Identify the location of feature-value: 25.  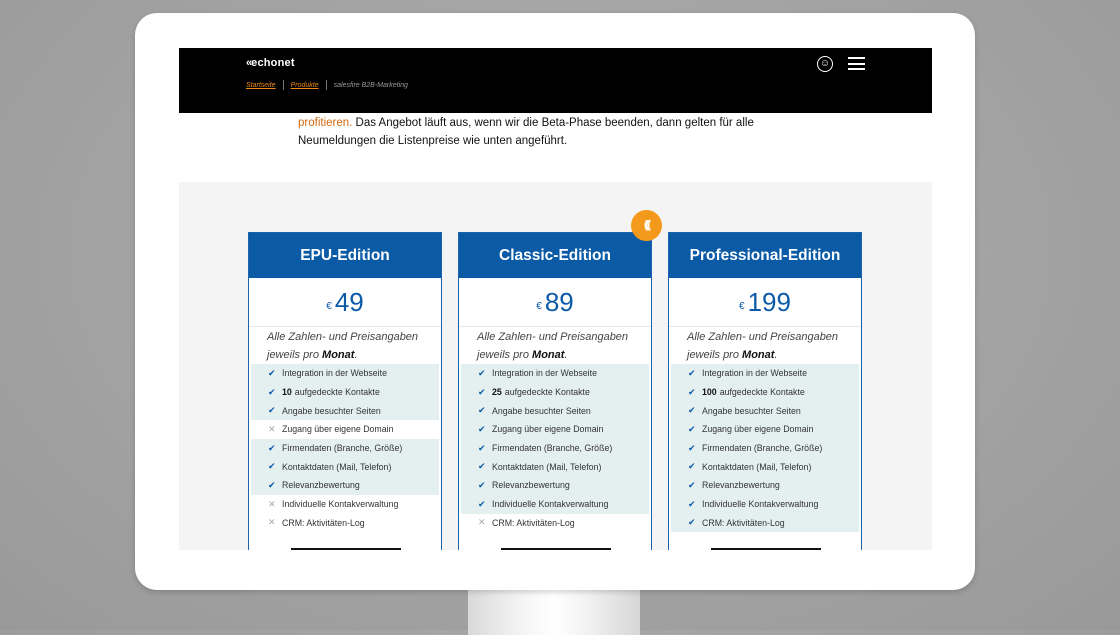
(497, 392).